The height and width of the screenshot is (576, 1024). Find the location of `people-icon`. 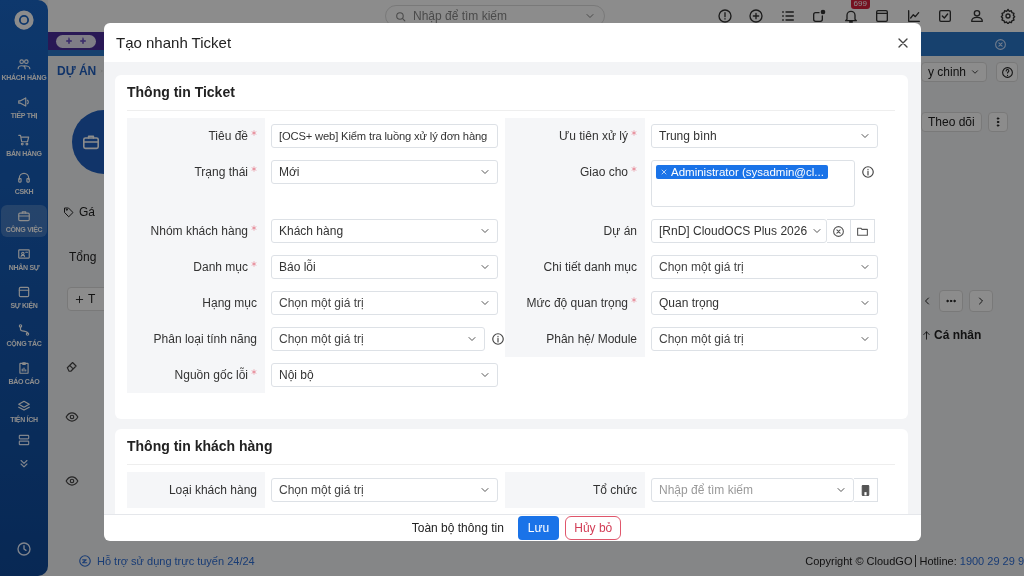

people-icon is located at coordinates (24, 64).